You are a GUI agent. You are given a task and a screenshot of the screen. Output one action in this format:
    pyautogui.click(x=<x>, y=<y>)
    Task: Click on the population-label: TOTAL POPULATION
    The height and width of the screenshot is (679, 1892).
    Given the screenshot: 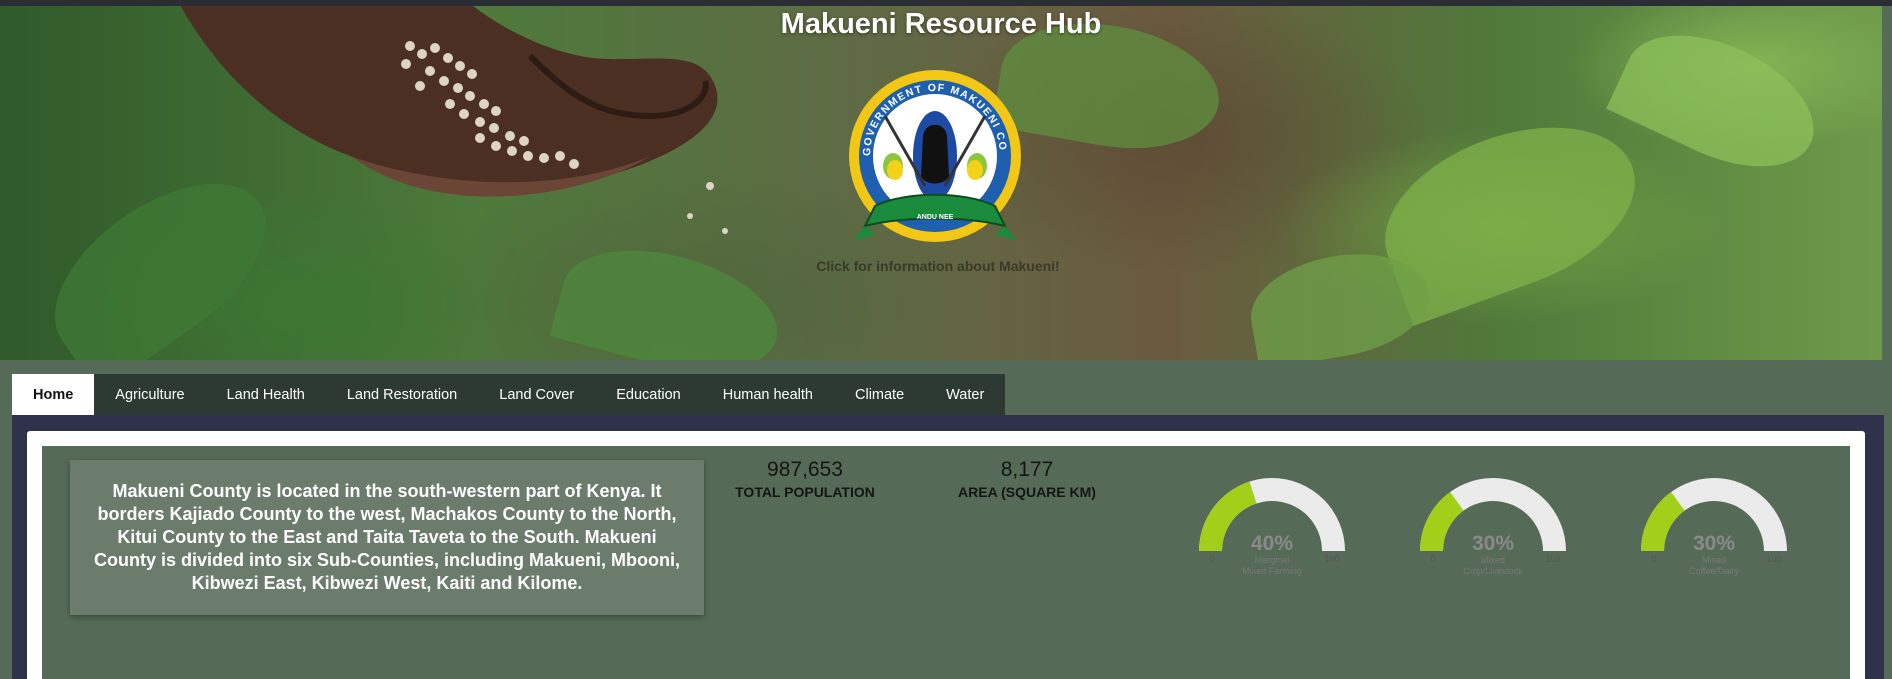 What is the action you would take?
    pyautogui.click(x=805, y=492)
    